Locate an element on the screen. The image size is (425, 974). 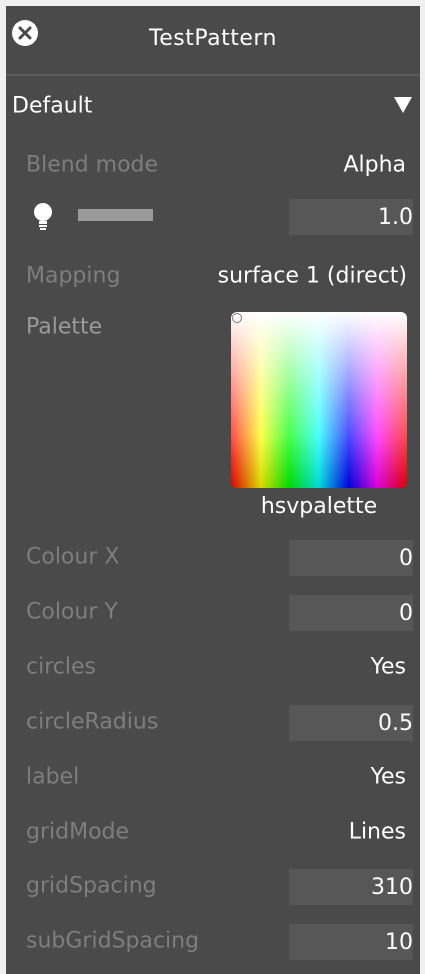
label-toggle: Yes is located at coordinates (388, 777).